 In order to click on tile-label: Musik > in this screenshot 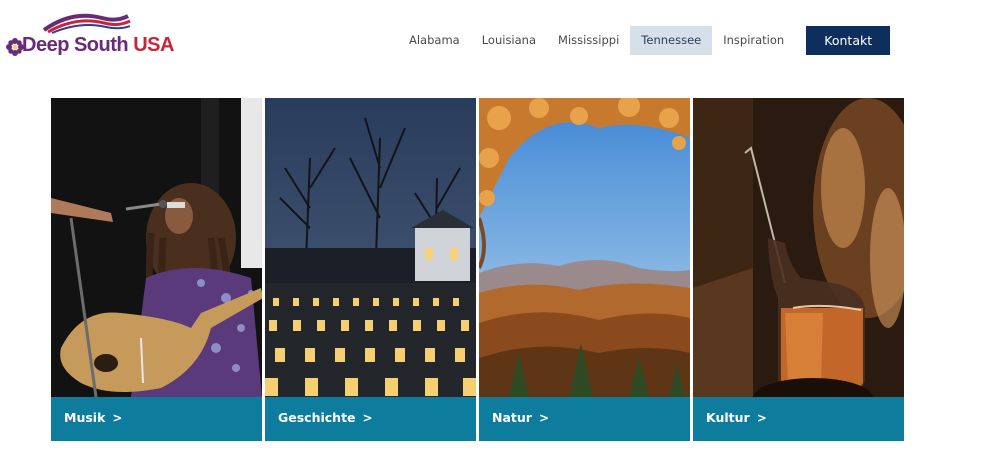, I will do `click(93, 419)`.